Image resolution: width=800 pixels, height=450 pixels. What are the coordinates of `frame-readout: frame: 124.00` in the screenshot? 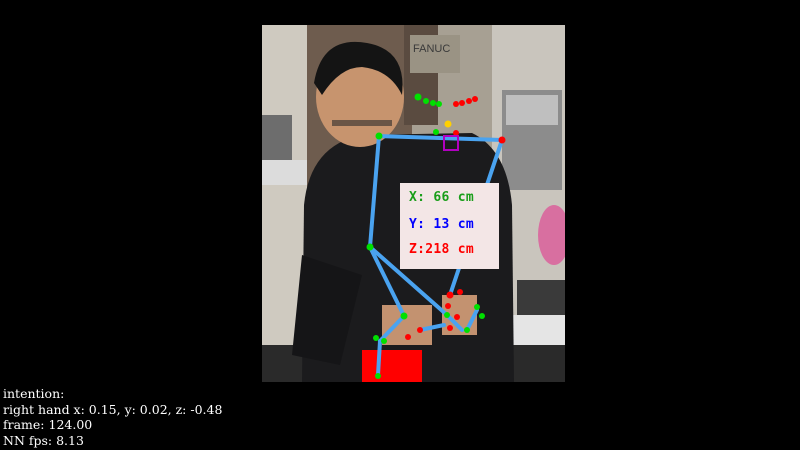 It's located at (48, 424).